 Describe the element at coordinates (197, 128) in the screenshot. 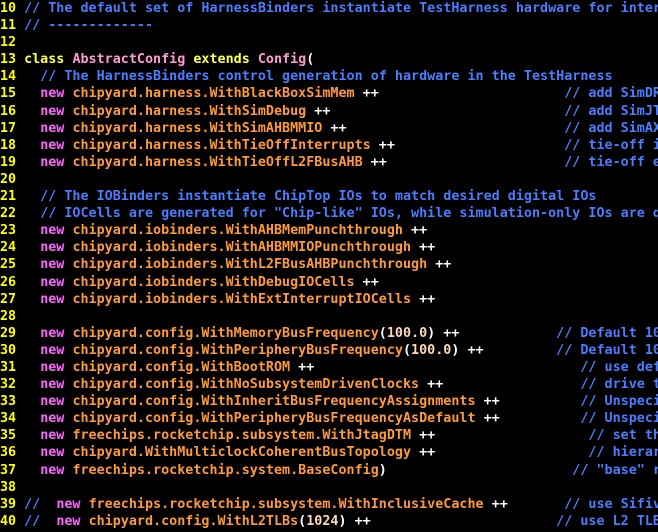

I see `token-pkg: chipyard.harness.WithSimAHBMMIO` at that location.